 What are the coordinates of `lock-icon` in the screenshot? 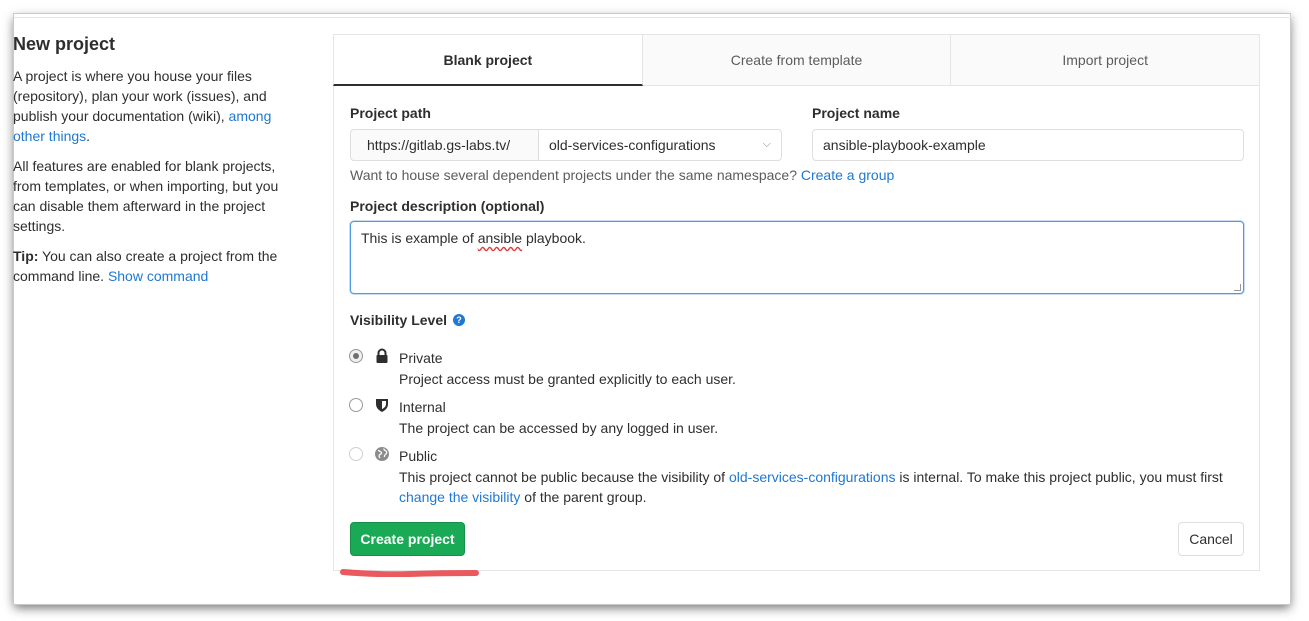 It's located at (382, 355).